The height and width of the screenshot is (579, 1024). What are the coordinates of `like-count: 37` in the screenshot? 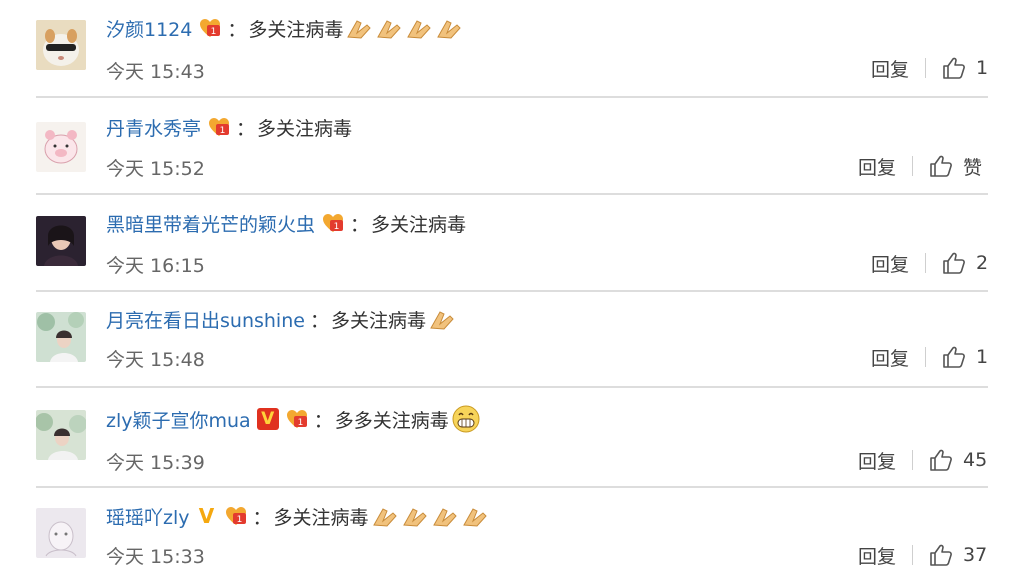 It's located at (975, 555).